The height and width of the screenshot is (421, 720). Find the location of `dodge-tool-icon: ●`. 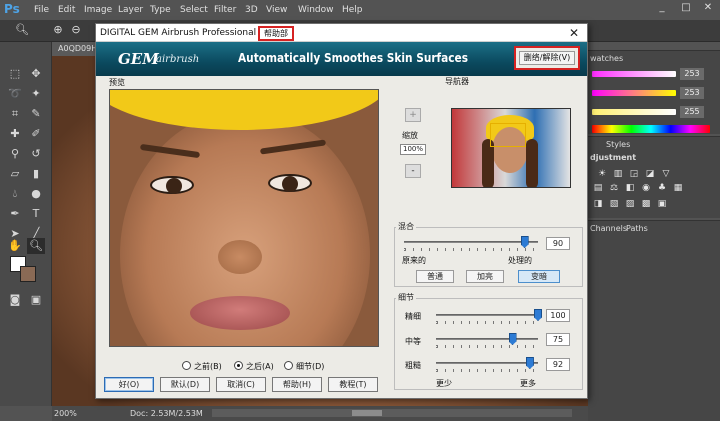

dodge-tool-icon: ● is located at coordinates (36, 194).